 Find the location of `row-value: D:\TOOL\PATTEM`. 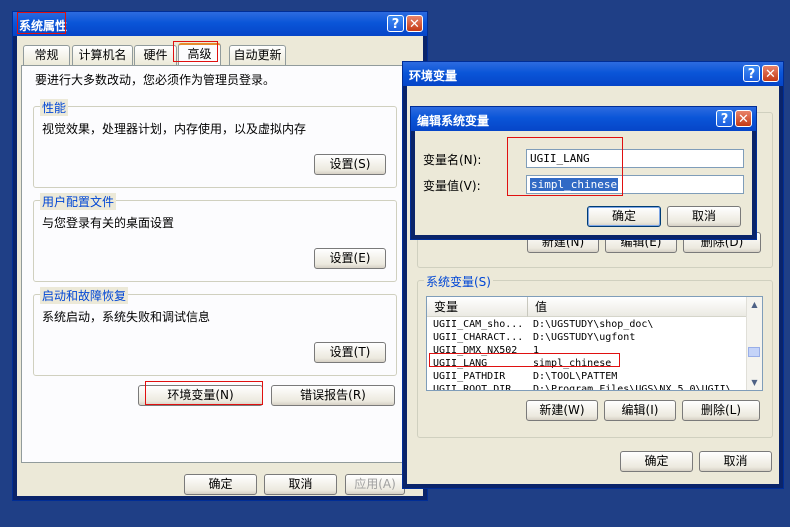

row-value: D:\TOOL\PATTEM is located at coordinates (575, 376).